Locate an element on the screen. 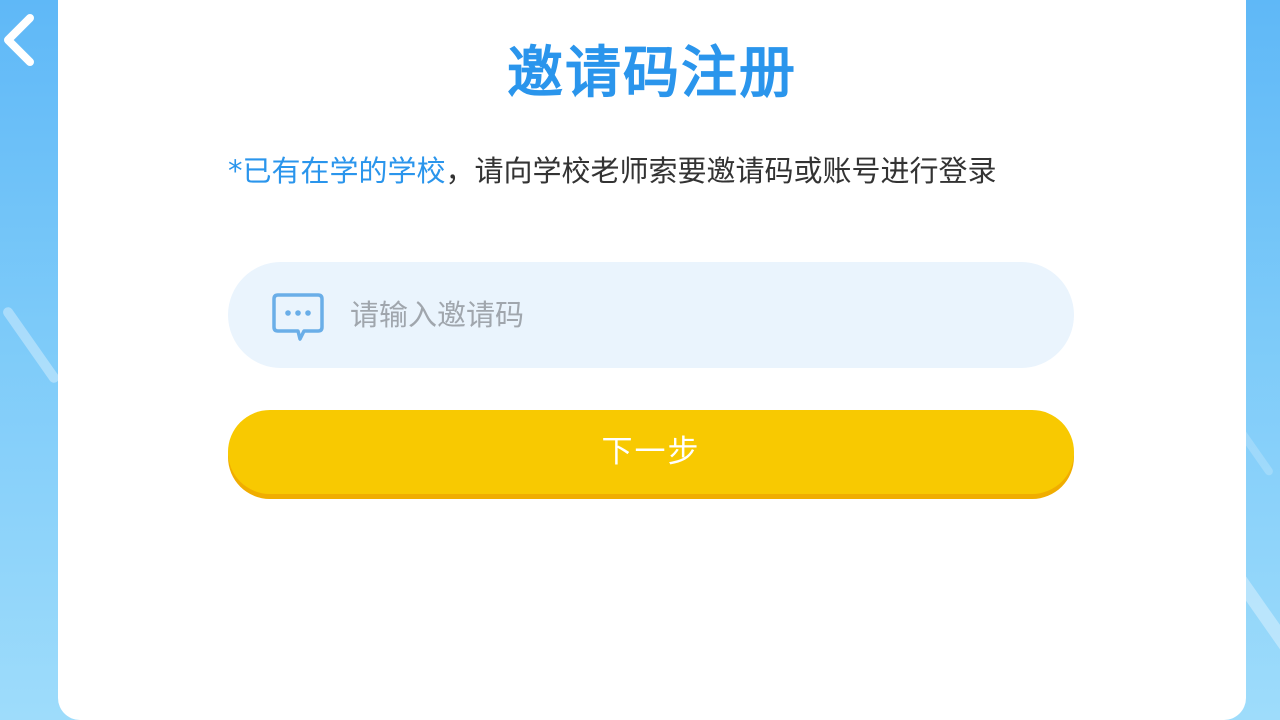 The image size is (1280, 720). invite-code-input is located at coordinates (670, 315).